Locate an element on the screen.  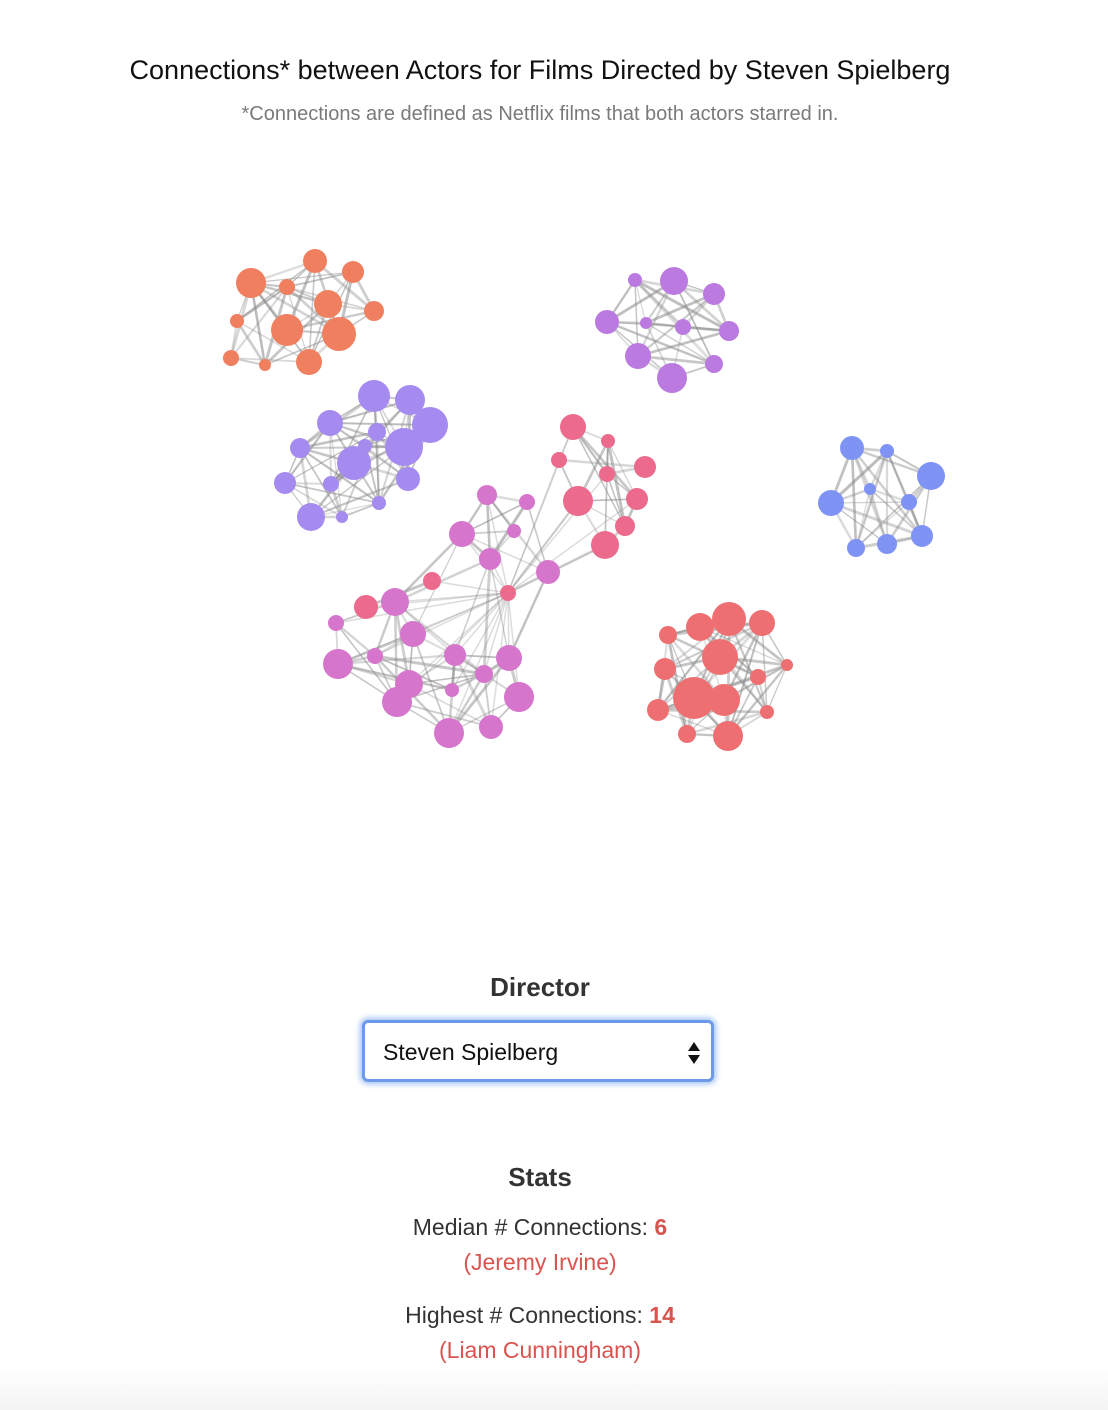
director-select: Steven Spielberg is located at coordinates (538, 1051).